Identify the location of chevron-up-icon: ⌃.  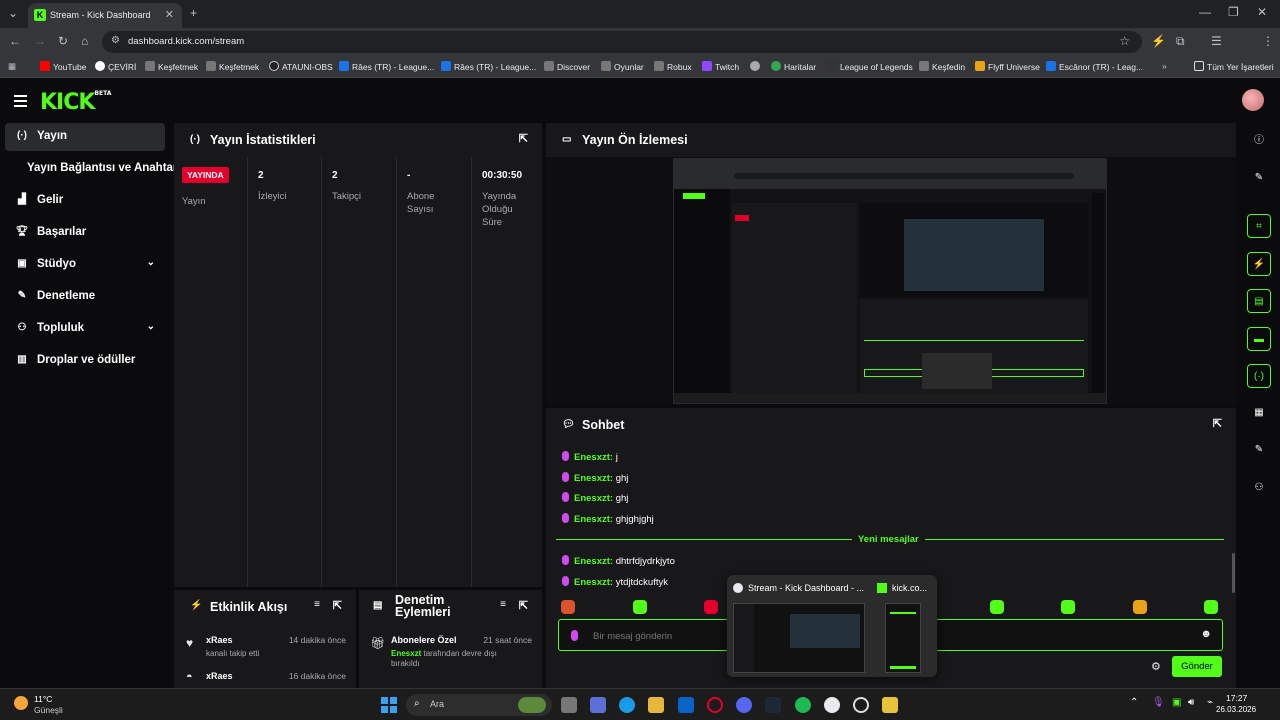
(1134, 702).